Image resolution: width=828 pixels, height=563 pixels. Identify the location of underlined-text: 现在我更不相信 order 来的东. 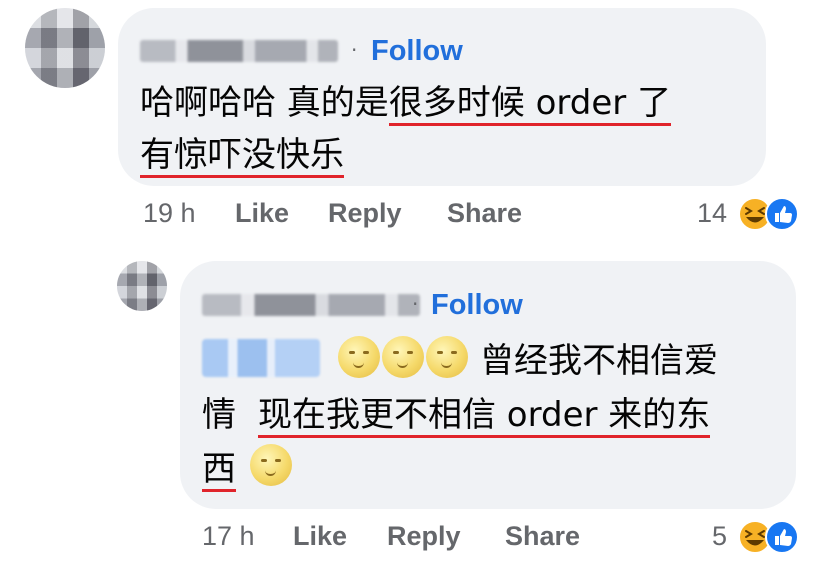
(484, 416).